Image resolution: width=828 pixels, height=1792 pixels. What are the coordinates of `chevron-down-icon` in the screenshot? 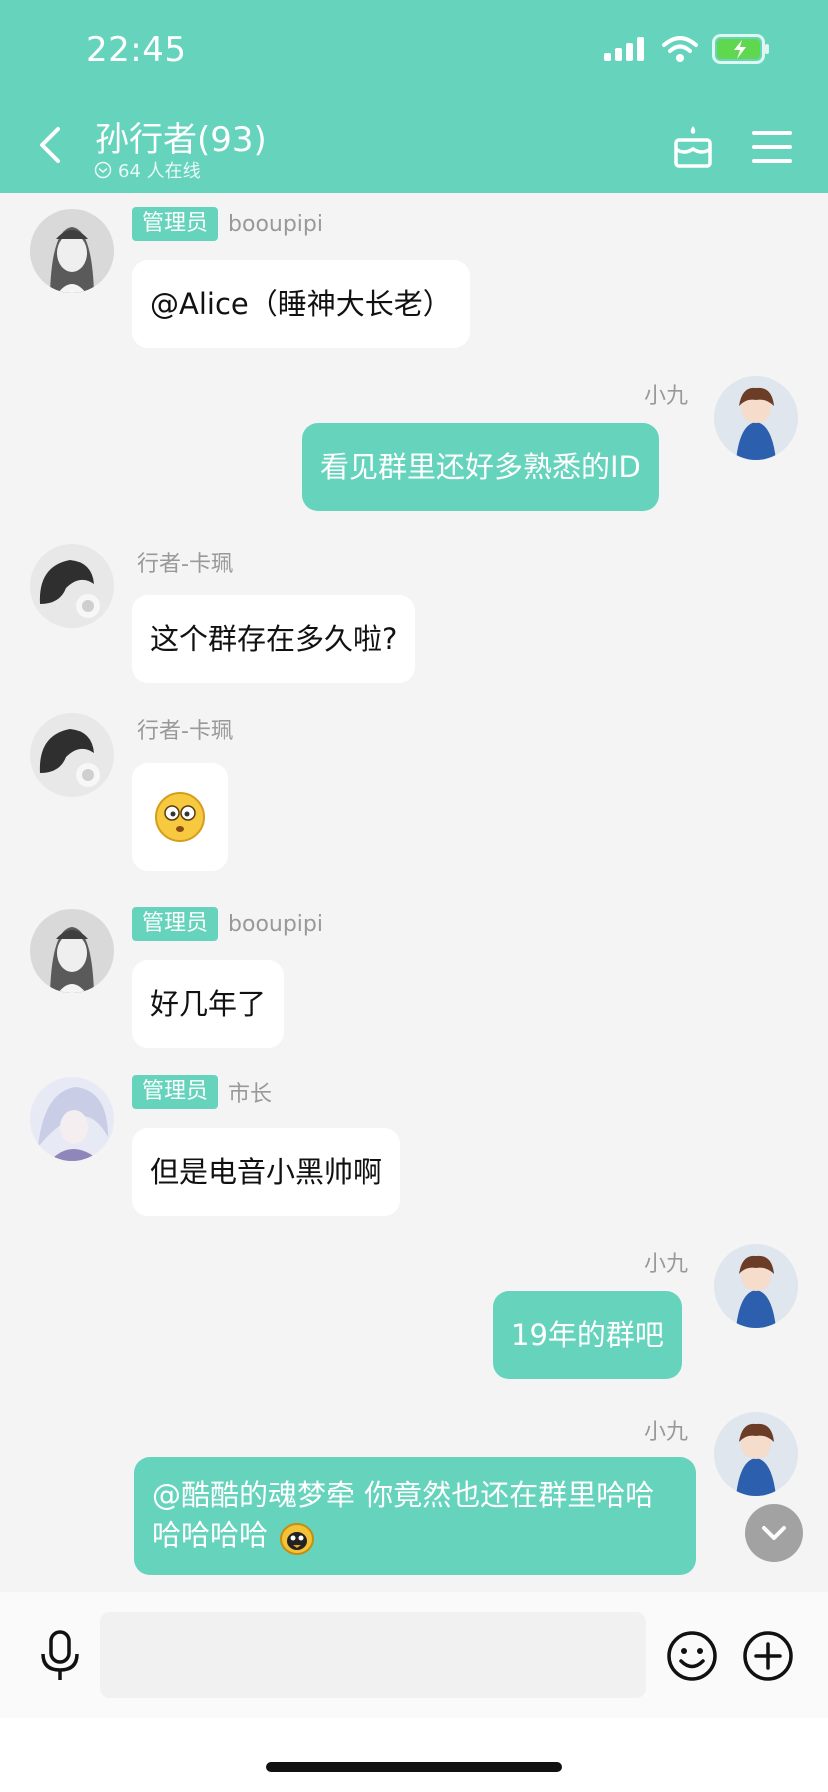 It's located at (774, 1533).